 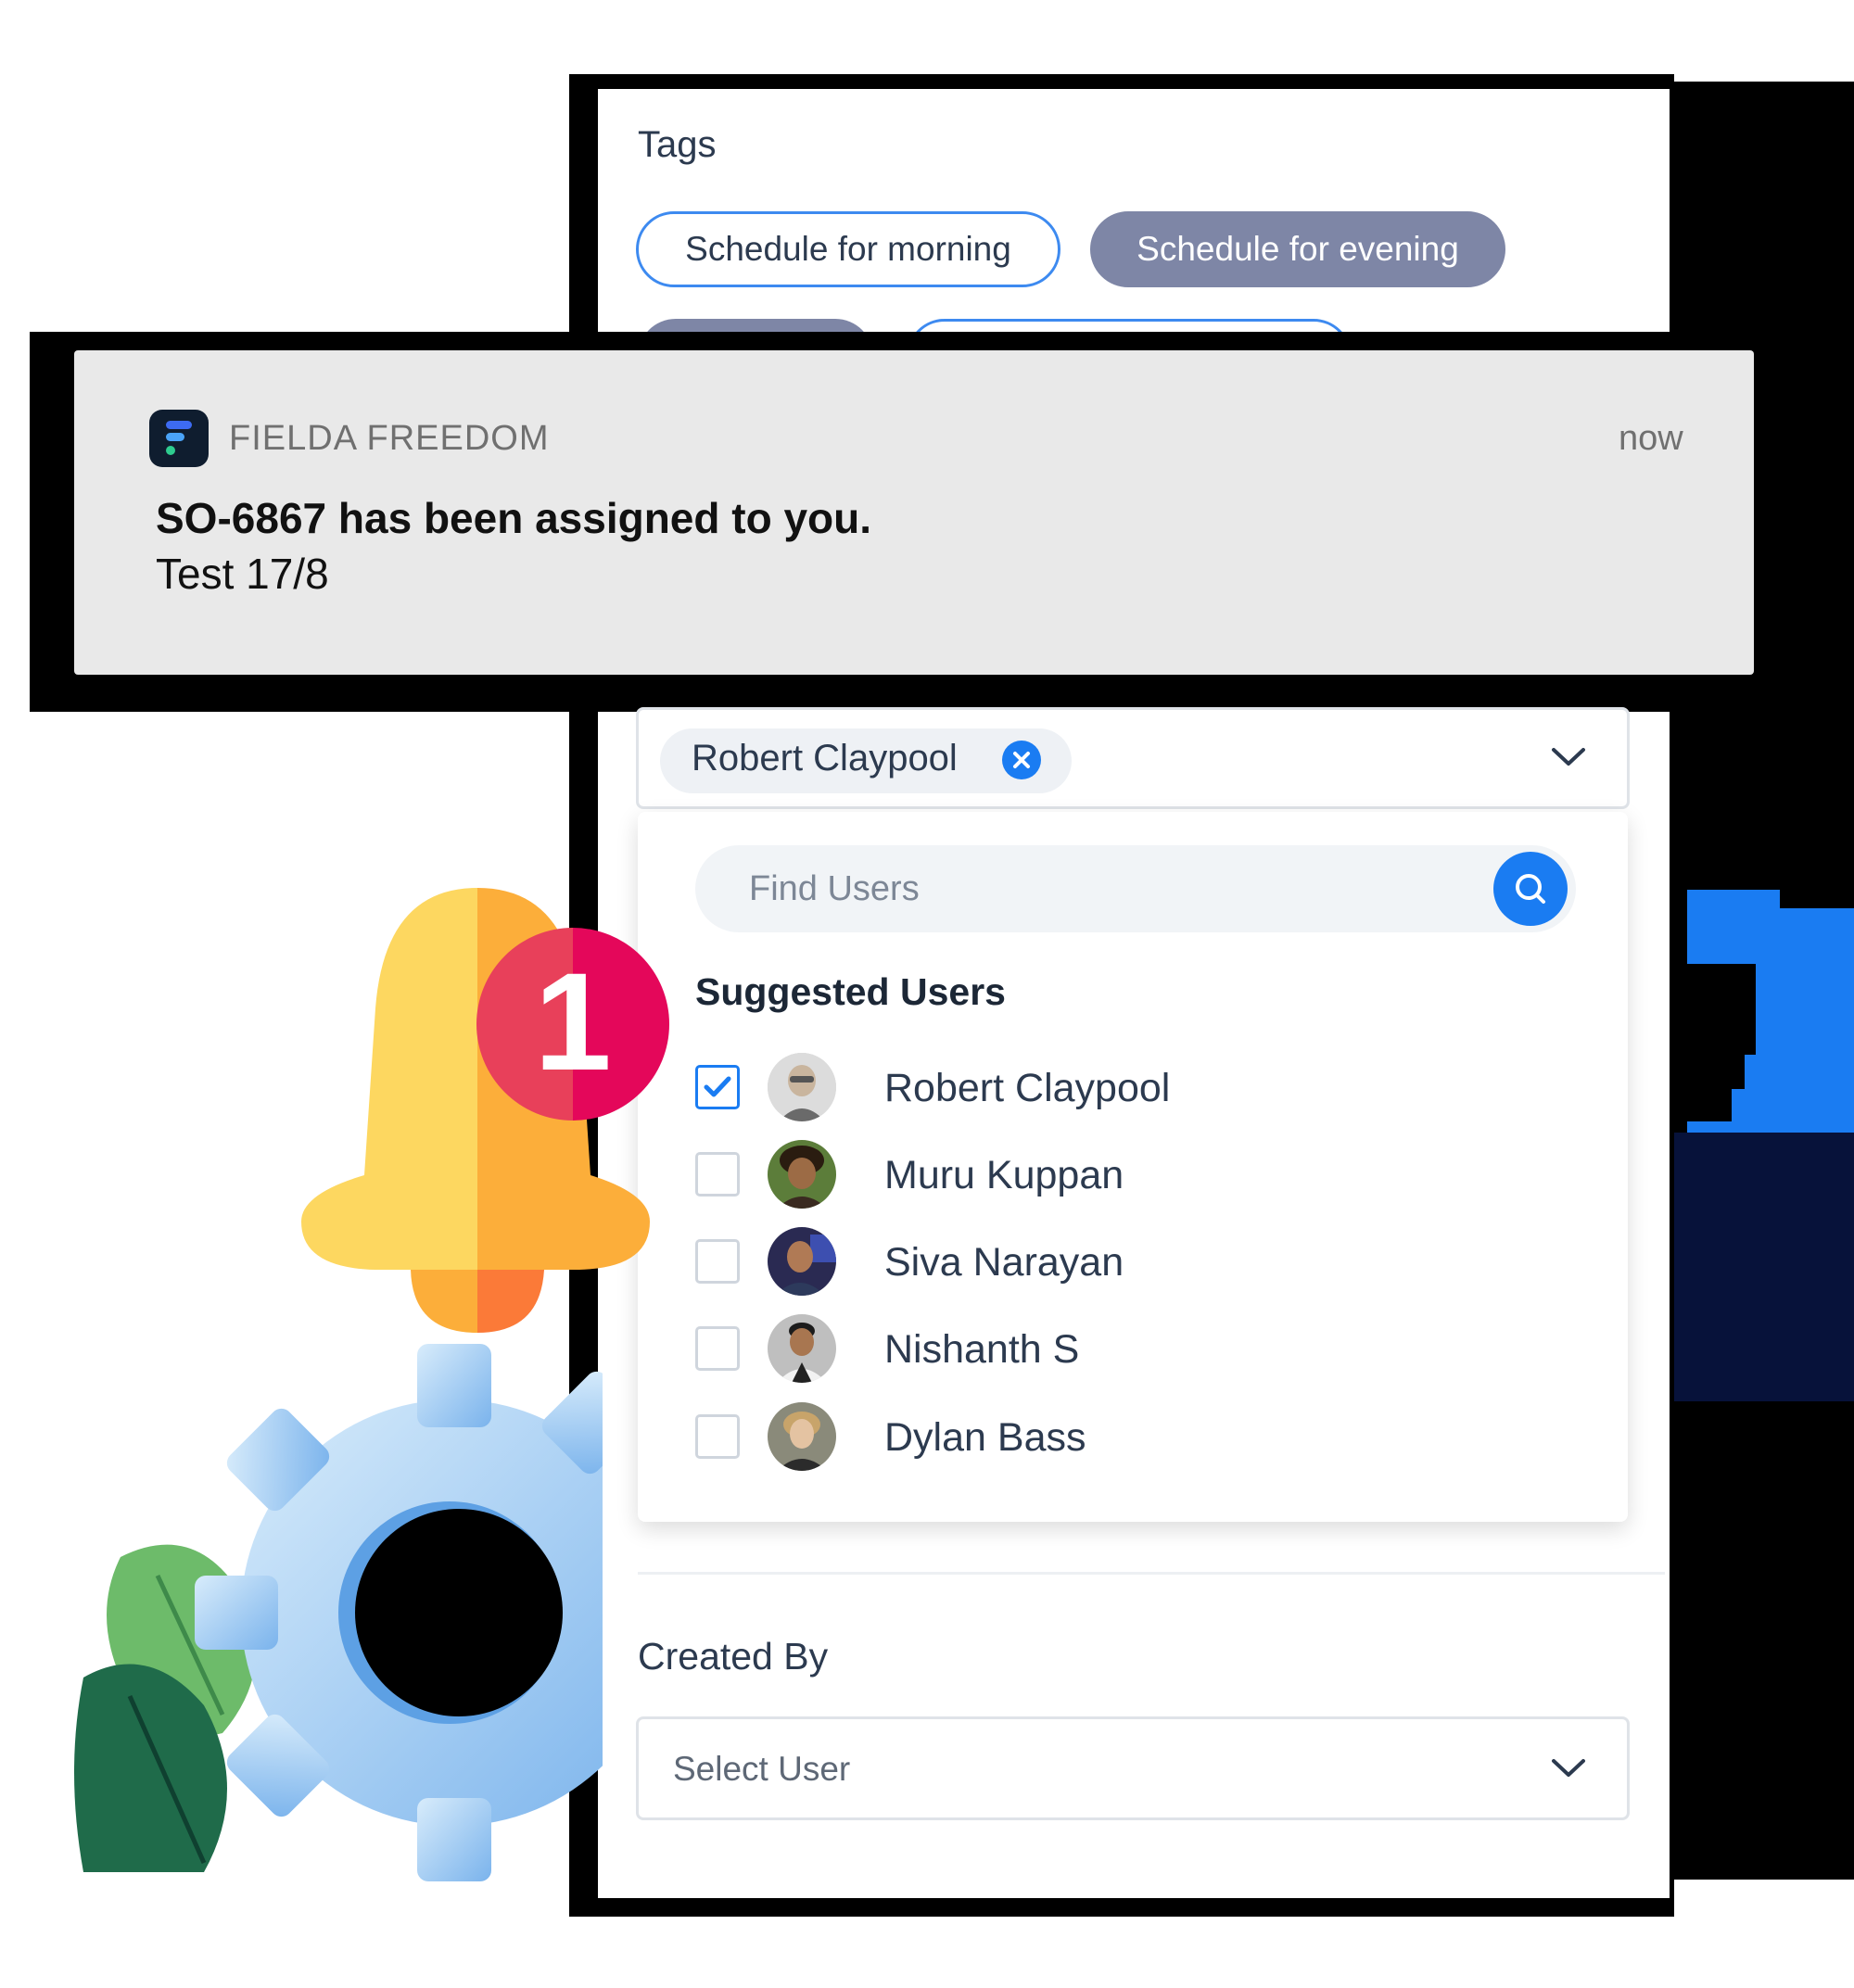 What do you see at coordinates (242, 574) in the screenshot?
I see `notification-body: Test 17/8` at bounding box center [242, 574].